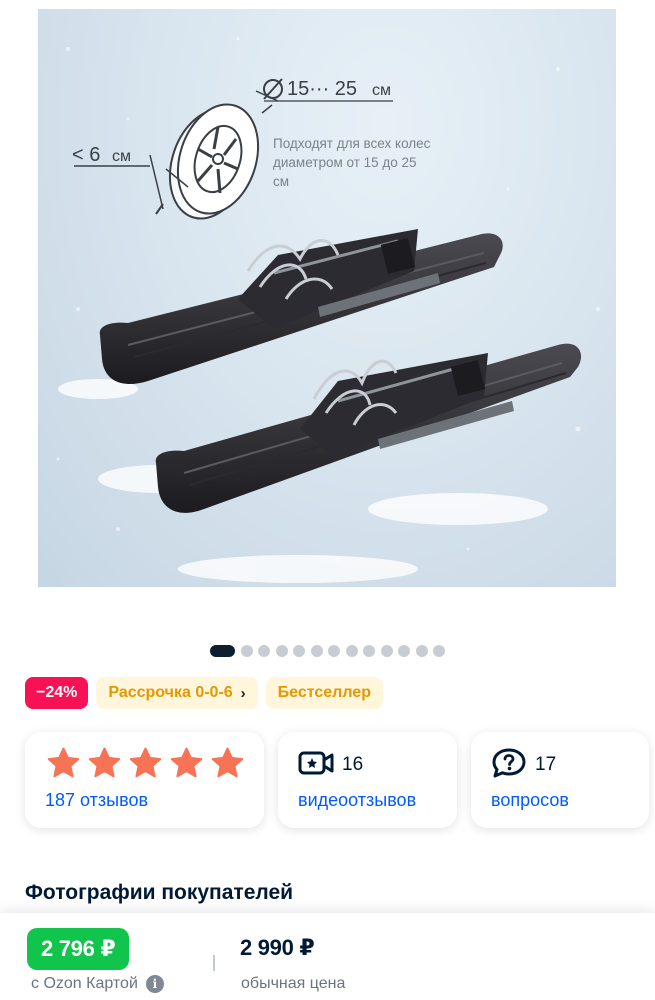 This screenshot has height=1000, width=655. What do you see at coordinates (367, 780) in the screenshot?
I see `video-reviews-card: 16 видеоотзывов` at bounding box center [367, 780].